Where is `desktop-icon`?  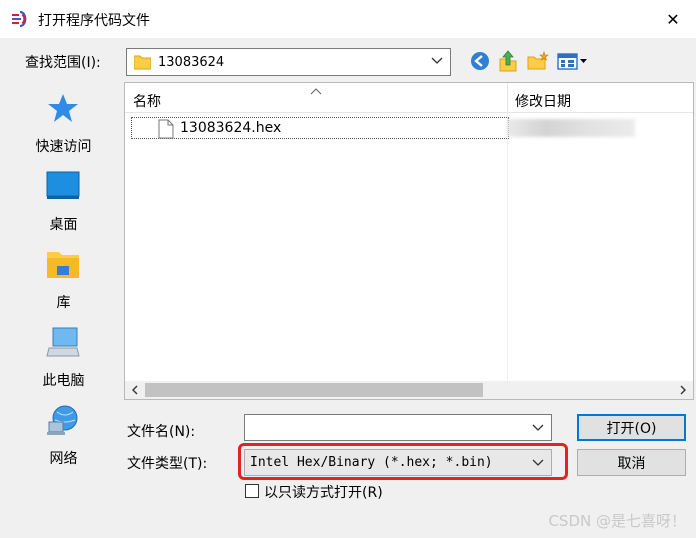
desktop-icon is located at coordinates (63, 187).